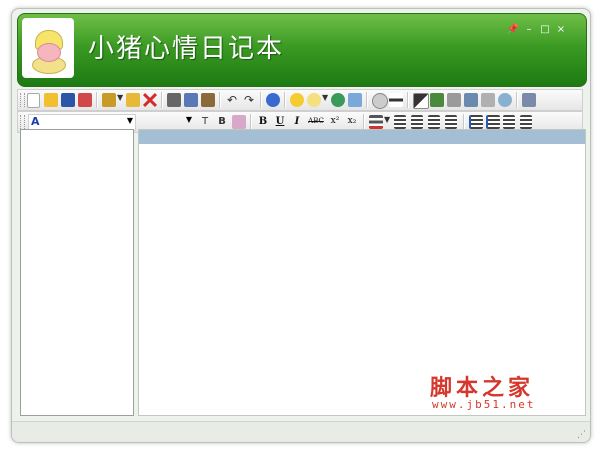 The height and width of the screenshot is (451, 600). I want to click on paragraph-format-icon, so click(376, 122).